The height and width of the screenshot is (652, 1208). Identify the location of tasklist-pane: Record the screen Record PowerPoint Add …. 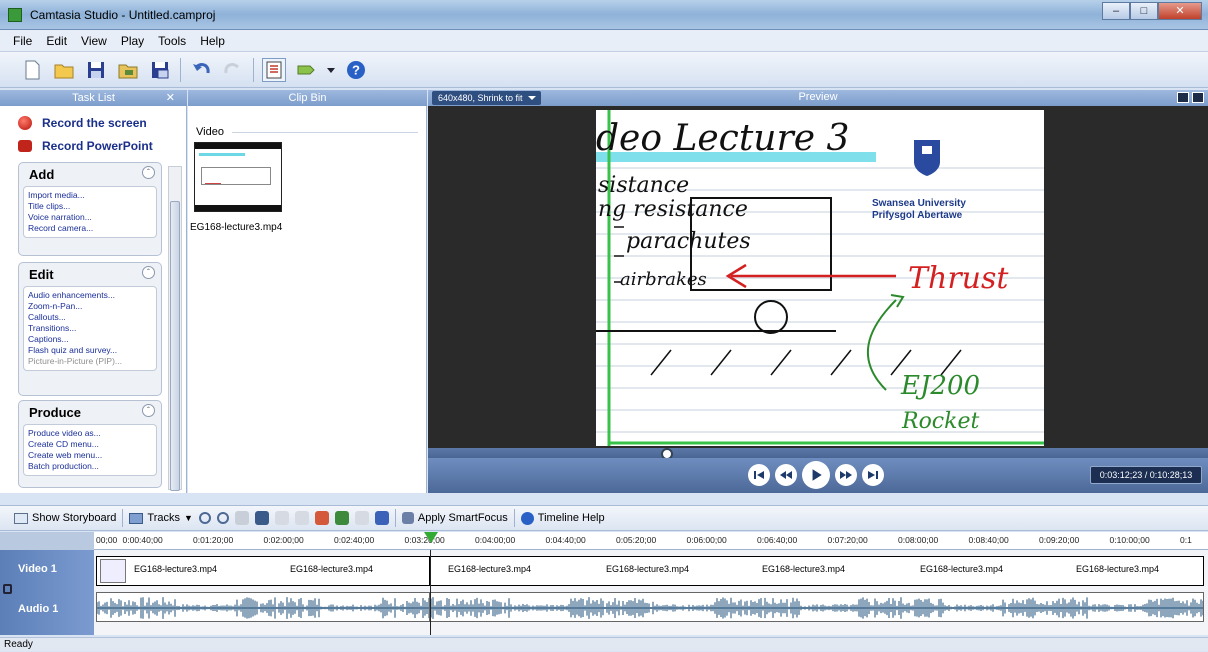
(93, 299).